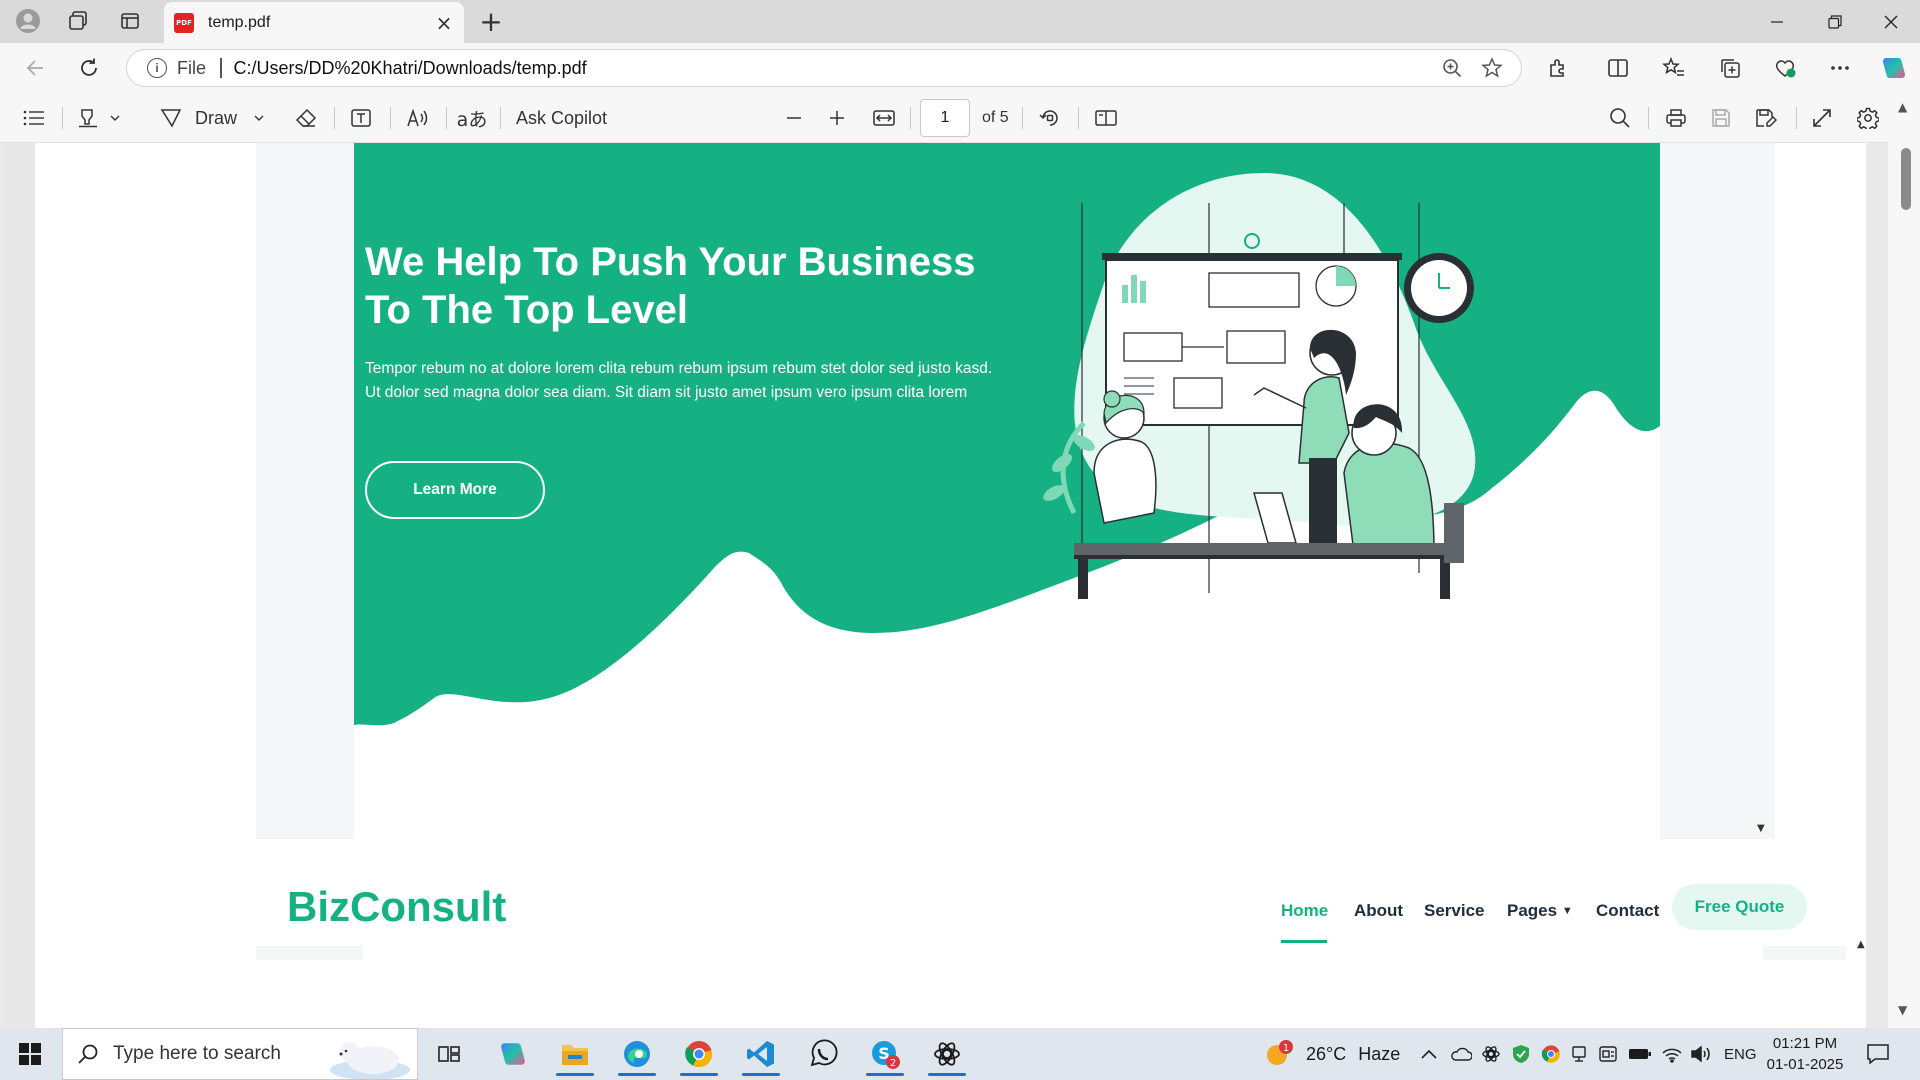  Describe the element at coordinates (1540, 911) in the screenshot. I see `nav-pages: Pages ▼` at that location.